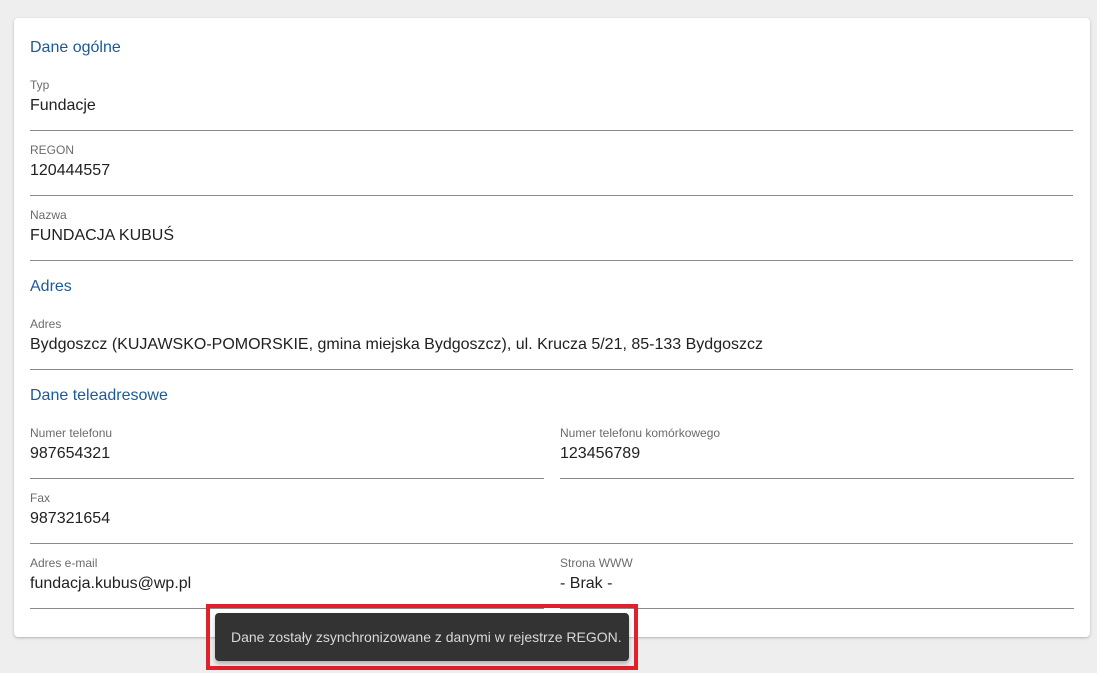 The height and width of the screenshot is (673, 1097). Describe the element at coordinates (71, 433) in the screenshot. I see `phone-label: Numer telefonu` at that location.